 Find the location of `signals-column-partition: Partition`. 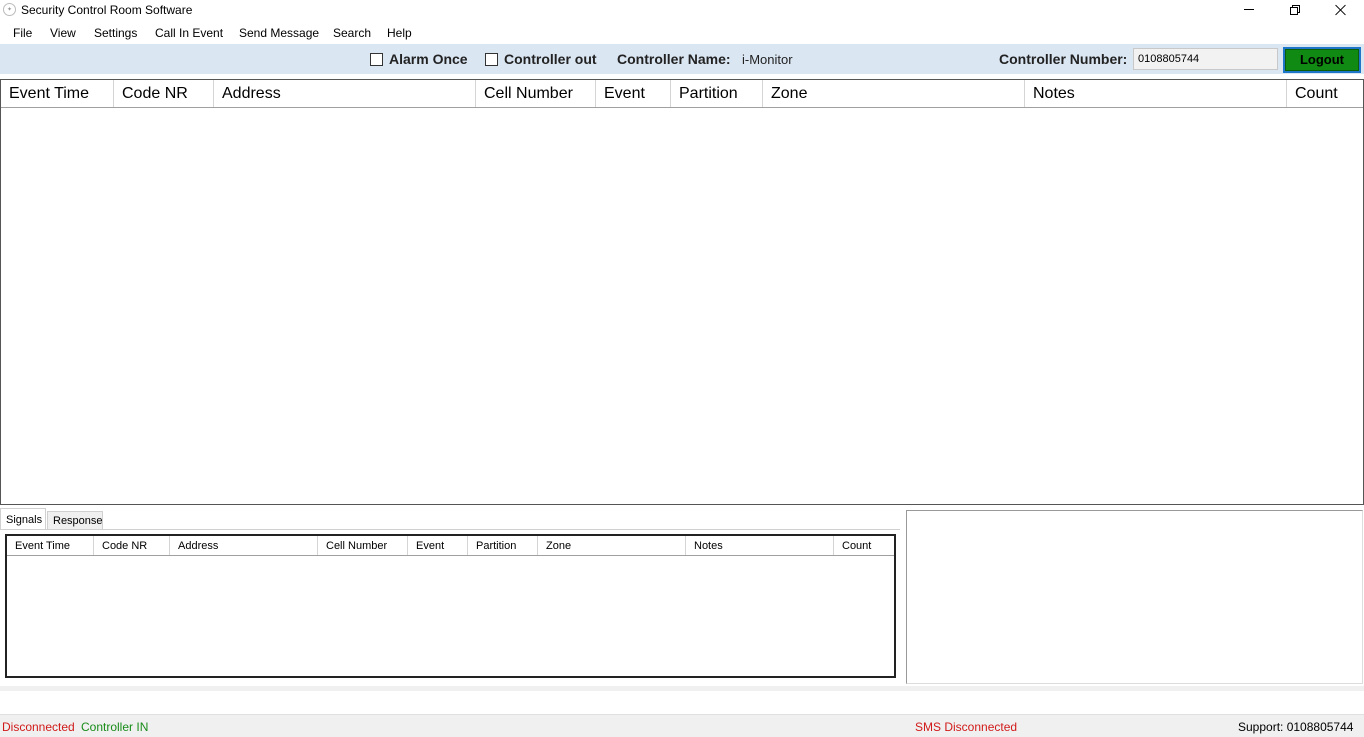

signals-column-partition: Partition is located at coordinates (503, 545).